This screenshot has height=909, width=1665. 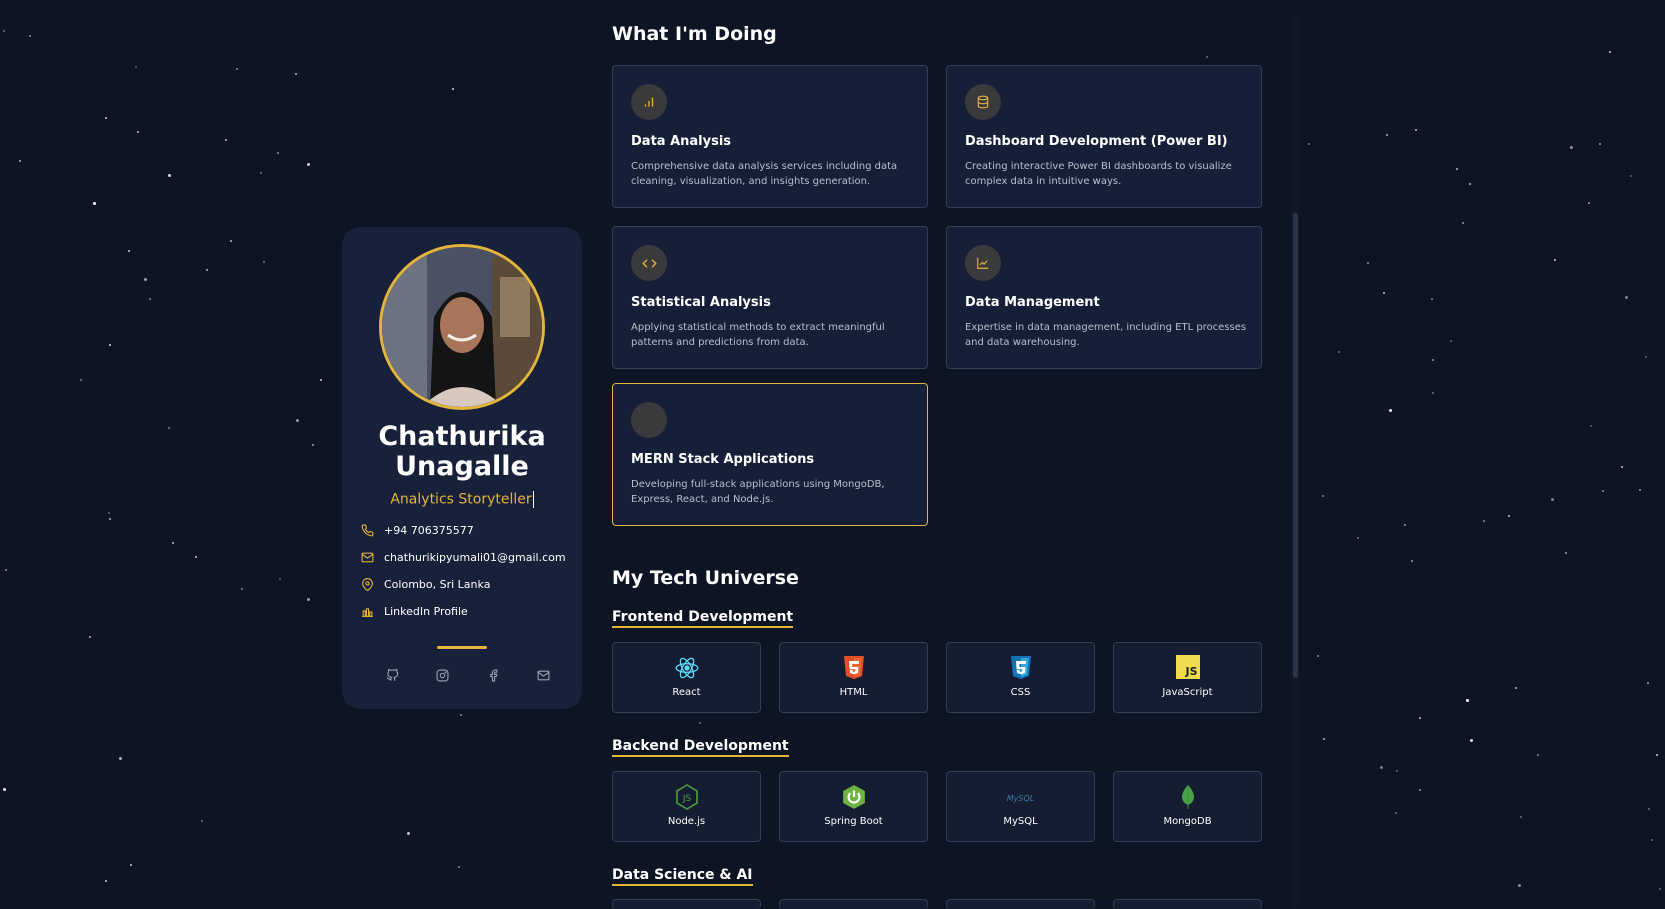 I want to click on tech-item-nodejs: JS Node.js, so click(x=686, y=806).